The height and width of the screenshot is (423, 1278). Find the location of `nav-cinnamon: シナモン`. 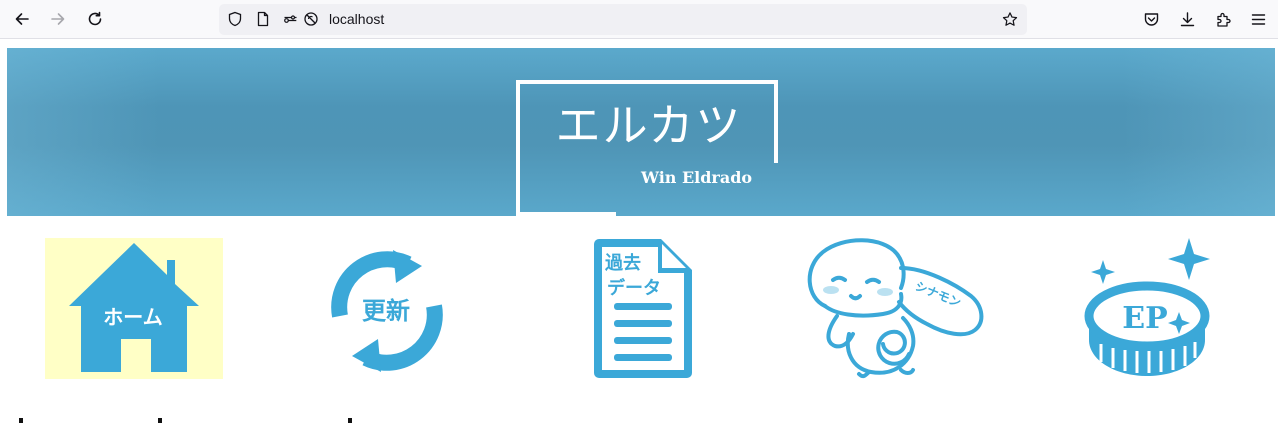

nav-cinnamon: シナモン is located at coordinates (895, 308).